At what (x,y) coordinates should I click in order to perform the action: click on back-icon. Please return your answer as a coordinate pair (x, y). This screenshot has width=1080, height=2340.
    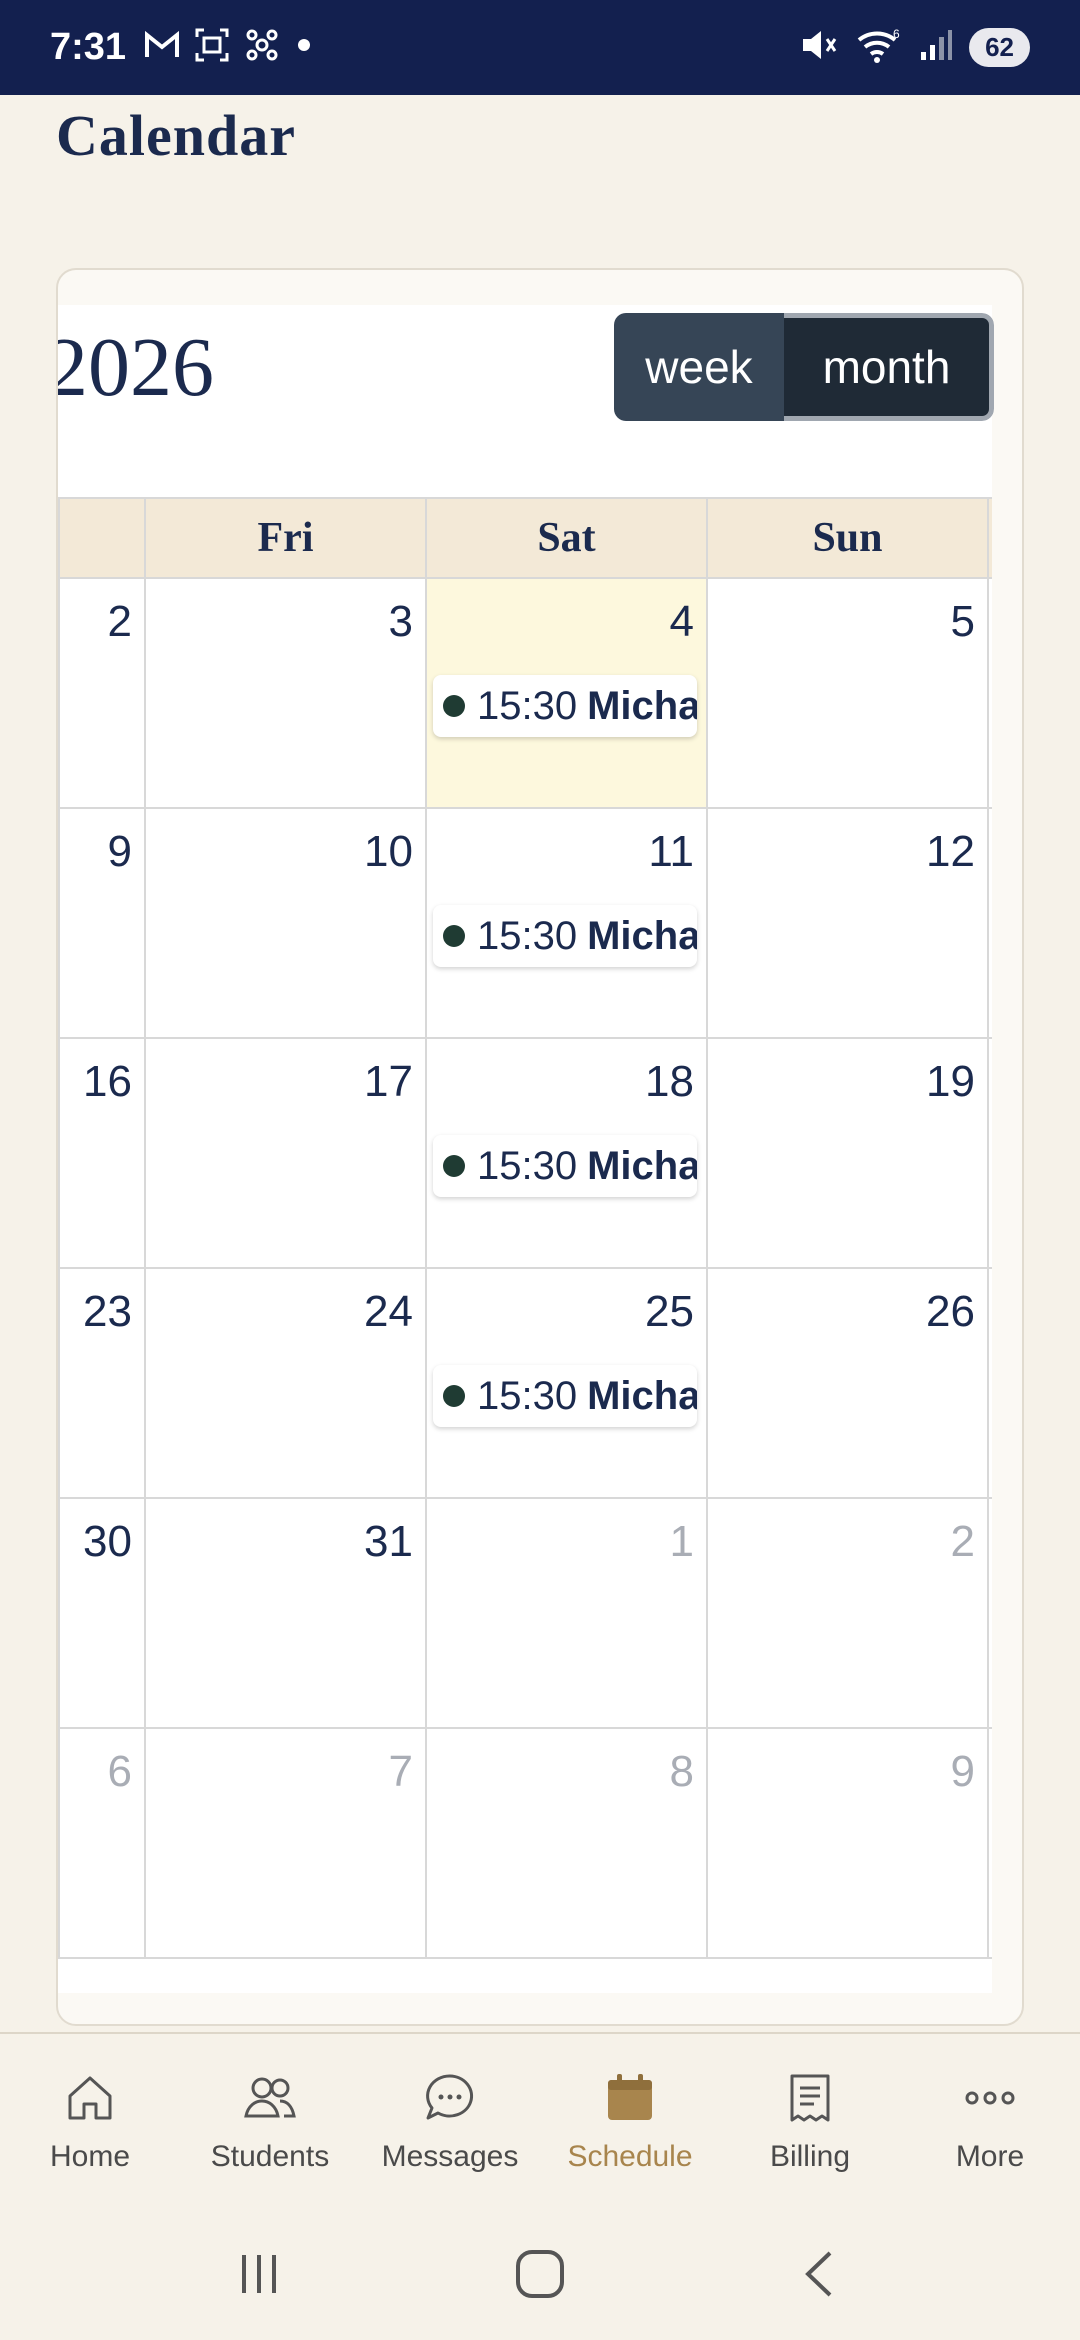
    Looking at the image, I should click on (821, 2276).